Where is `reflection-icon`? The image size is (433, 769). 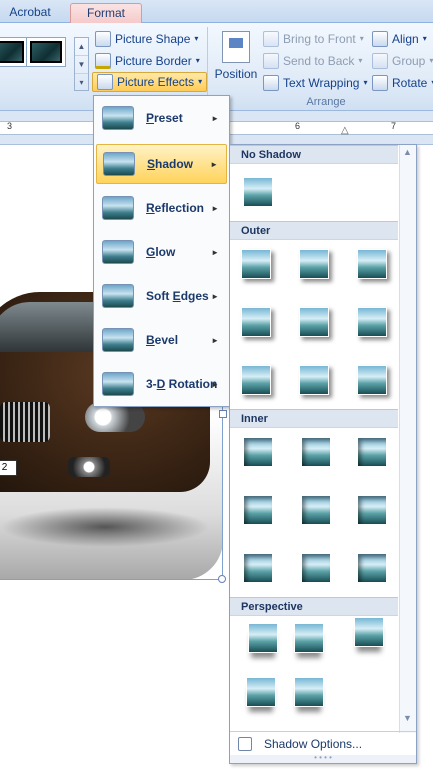
reflection-icon is located at coordinates (118, 208).